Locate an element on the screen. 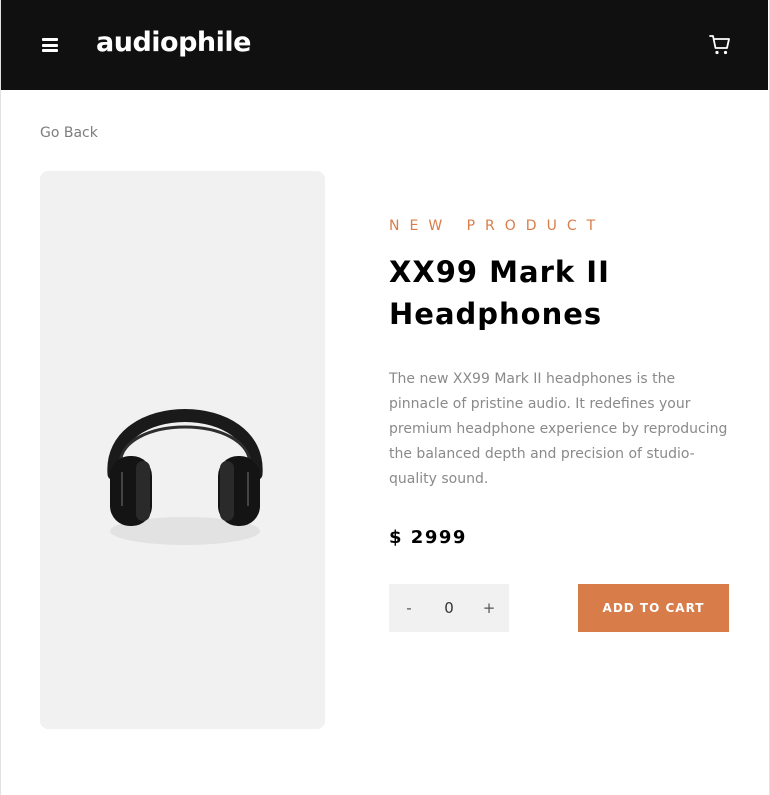 This screenshot has width=770, height=795. quantity-value: 0 is located at coordinates (449, 608).